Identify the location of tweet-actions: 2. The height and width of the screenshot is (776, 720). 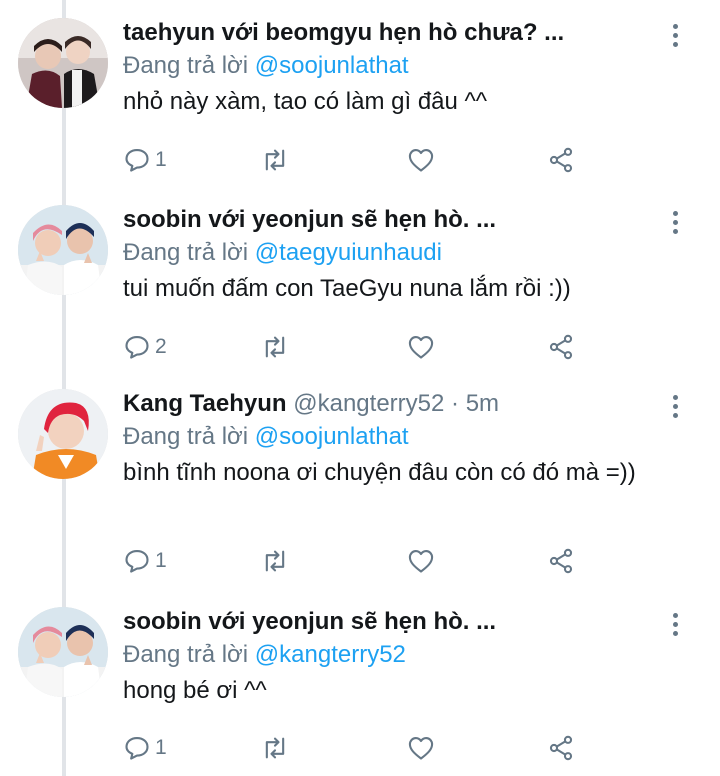
(353, 347).